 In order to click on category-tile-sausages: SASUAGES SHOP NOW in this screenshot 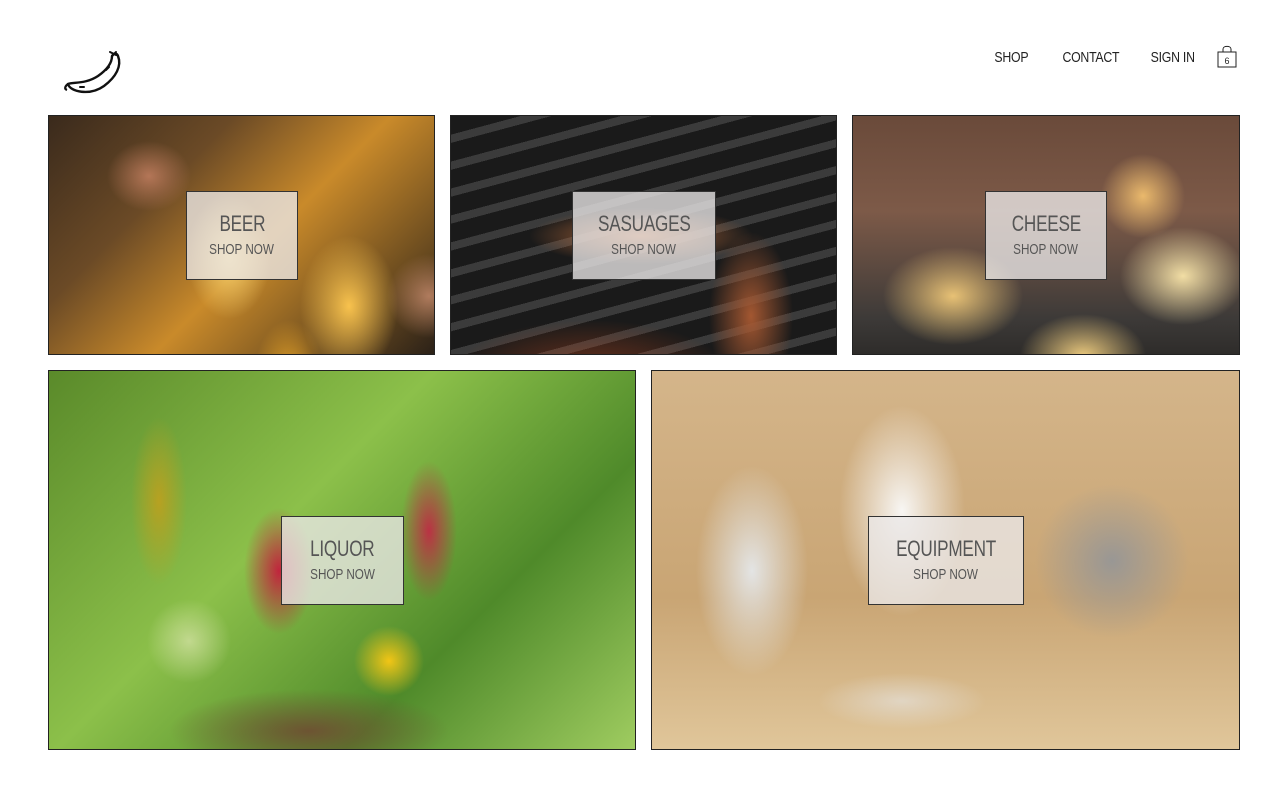, I will do `click(643, 235)`.